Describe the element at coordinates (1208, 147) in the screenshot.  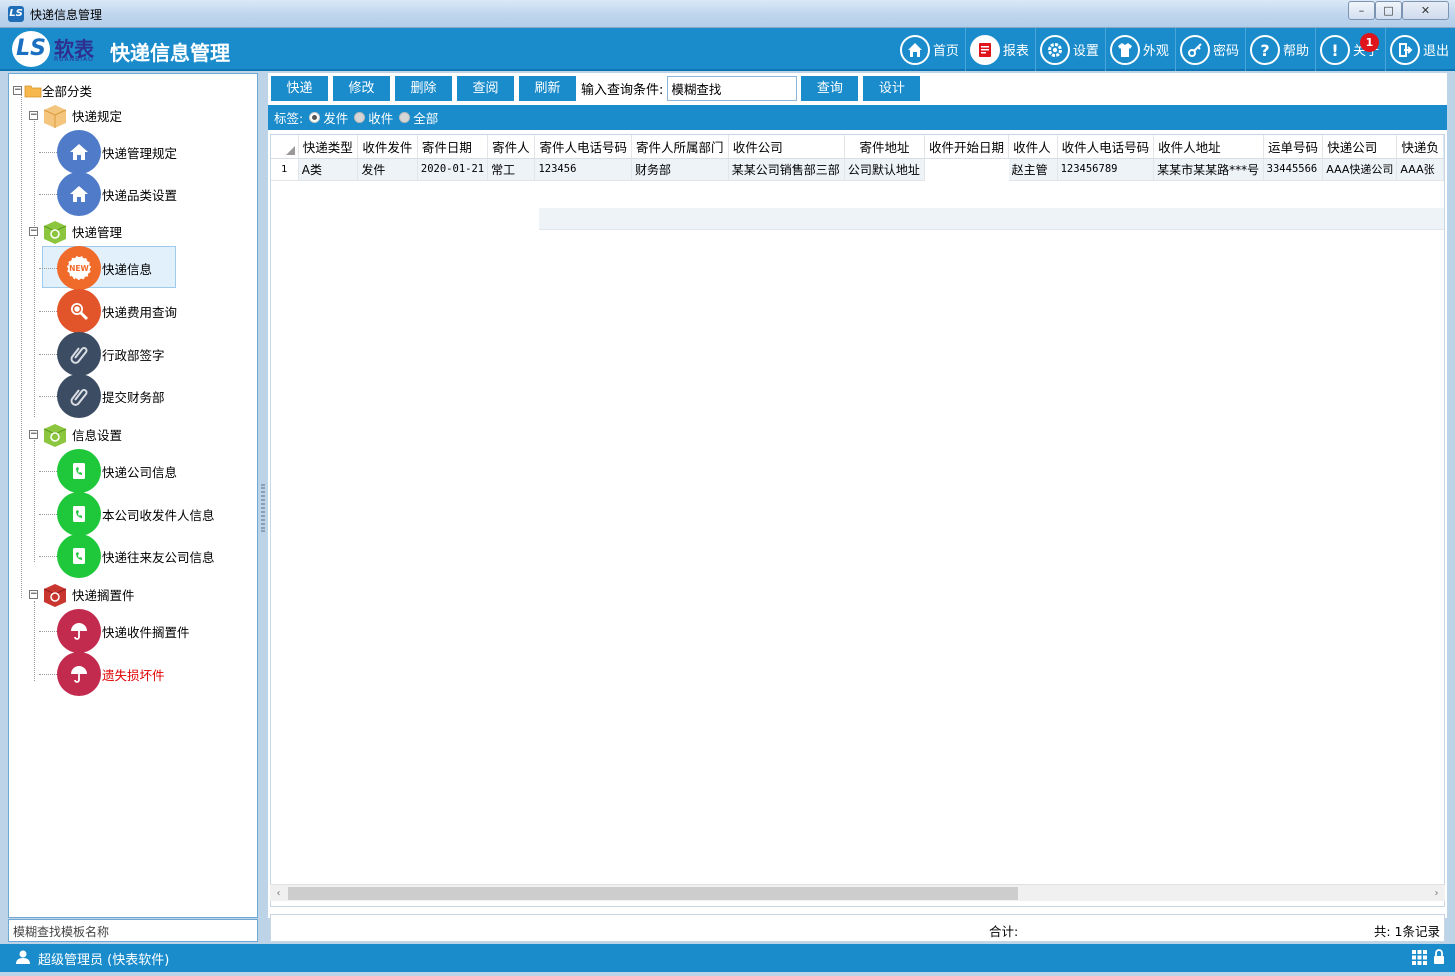
I see `column-header: 收件人地址` at that location.